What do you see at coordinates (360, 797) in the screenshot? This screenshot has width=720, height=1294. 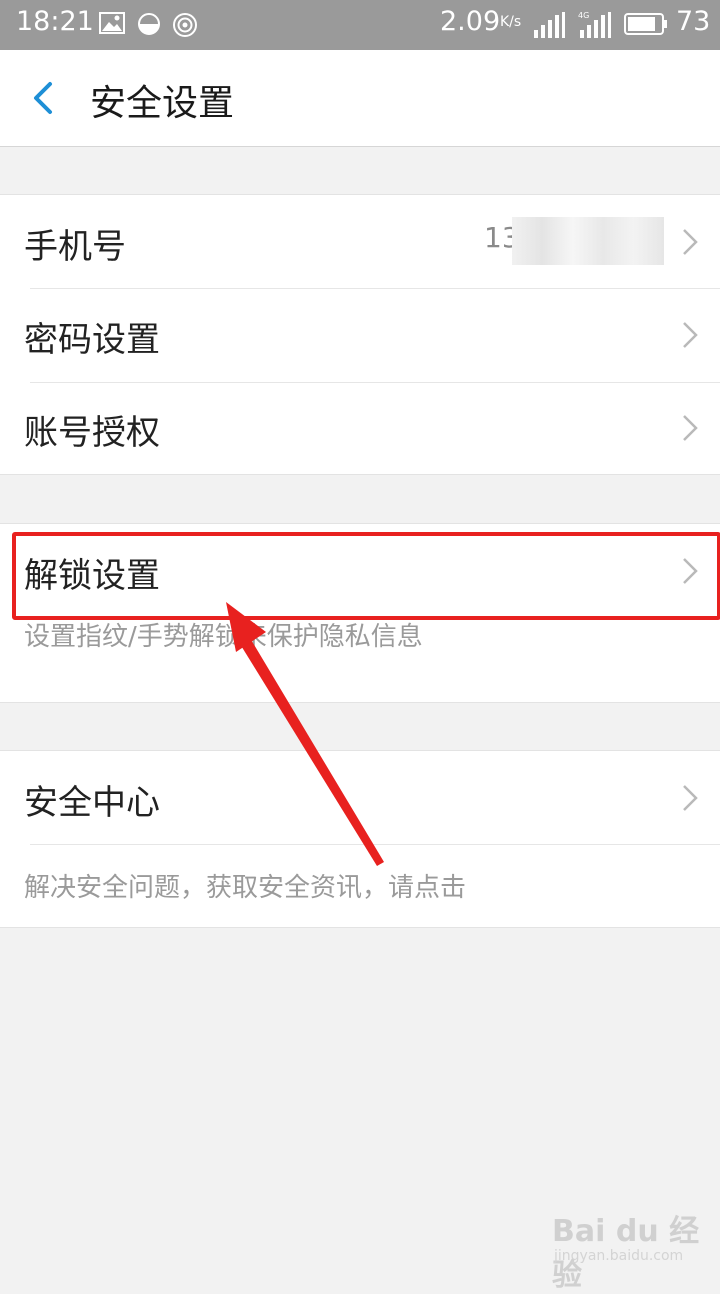 I see `security-center-row: 安全中心` at bounding box center [360, 797].